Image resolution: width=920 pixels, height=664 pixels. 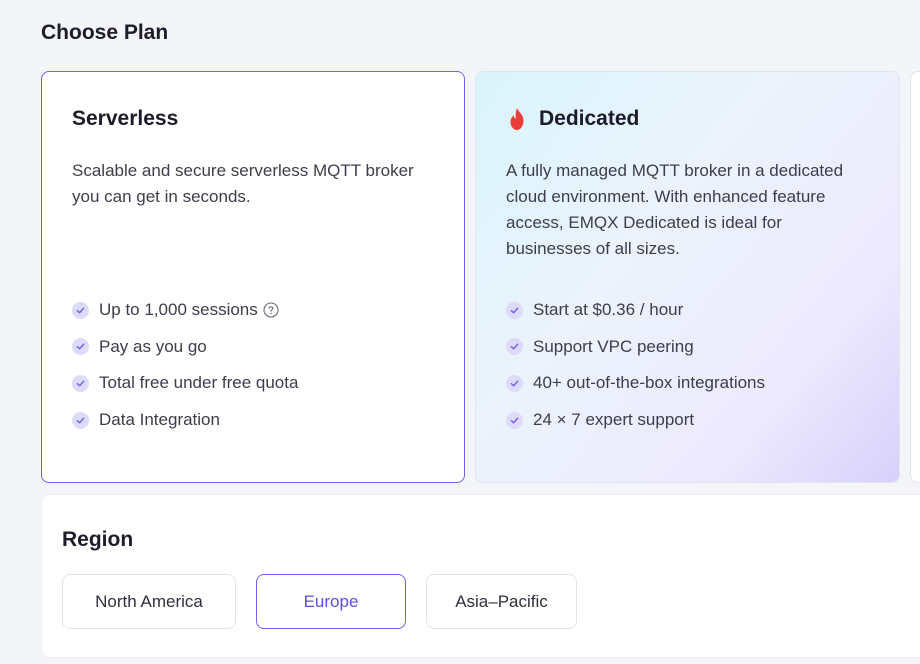 What do you see at coordinates (105, 32) in the screenshot?
I see `page-title: Choose Plan` at bounding box center [105, 32].